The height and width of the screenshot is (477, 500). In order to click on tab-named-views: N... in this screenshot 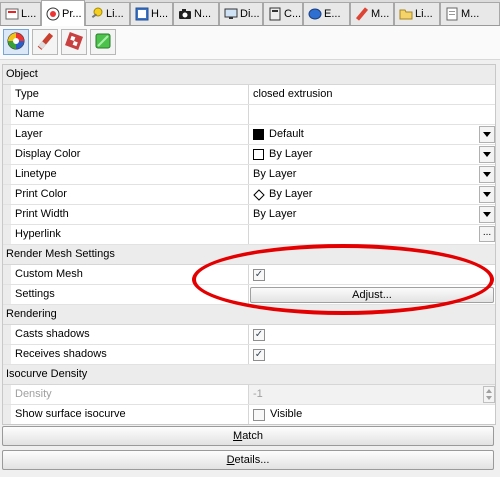, I will do `click(196, 13)`.